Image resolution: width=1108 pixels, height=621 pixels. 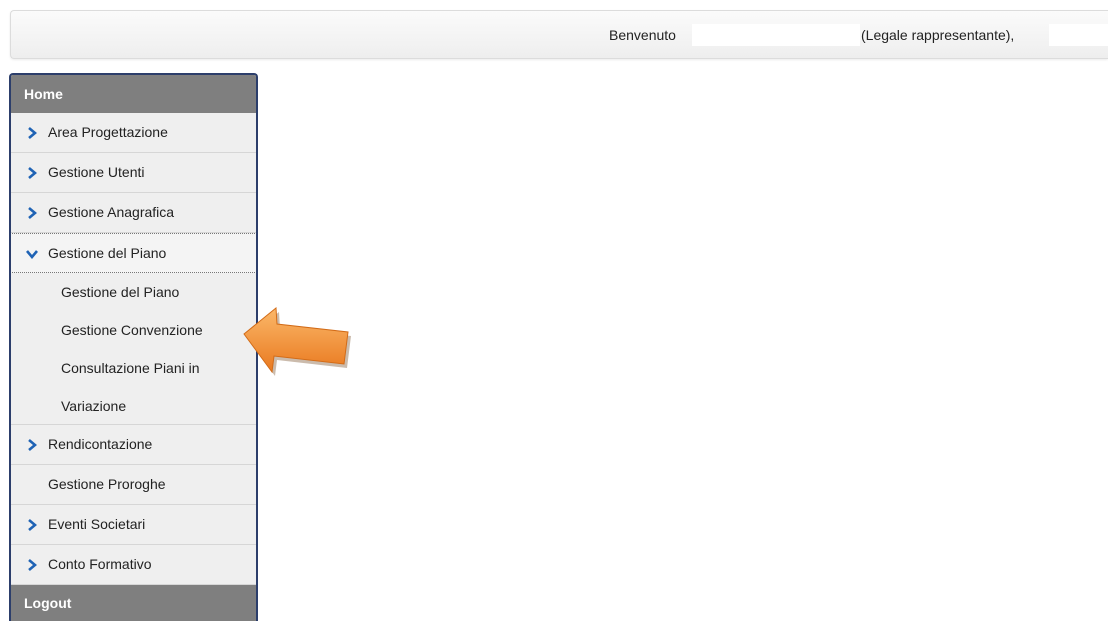 What do you see at coordinates (297, 341) in the screenshot?
I see `orange-arrow-icon` at bounding box center [297, 341].